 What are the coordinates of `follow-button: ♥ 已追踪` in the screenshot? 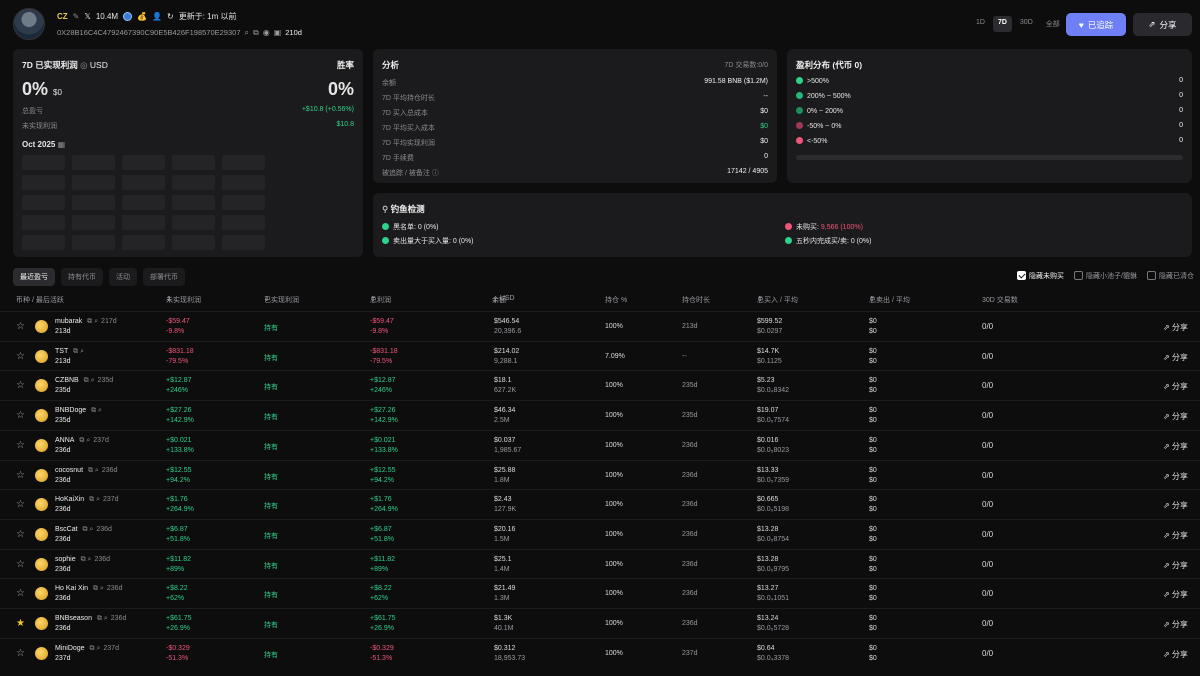 It's located at (1096, 24).